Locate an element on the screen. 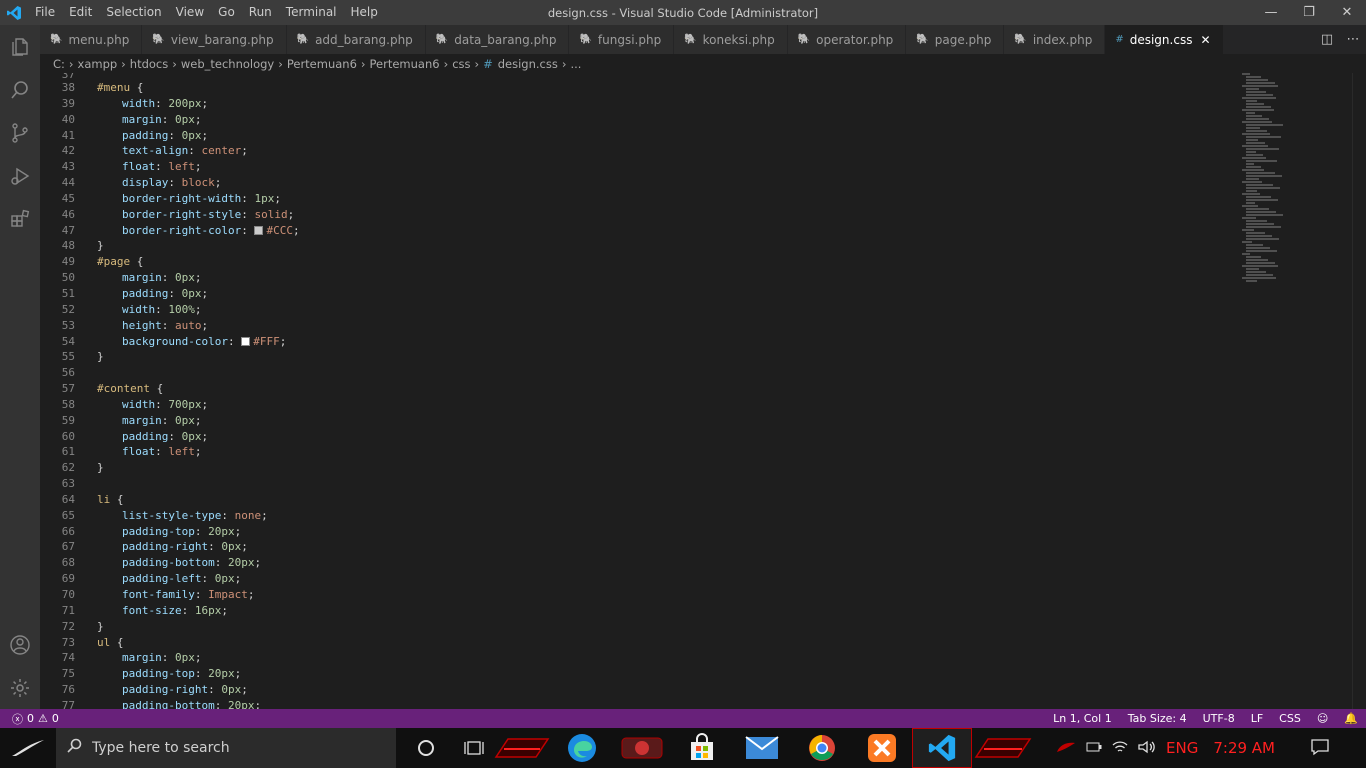 The image size is (1366, 768). search-input is located at coordinates (227, 748).